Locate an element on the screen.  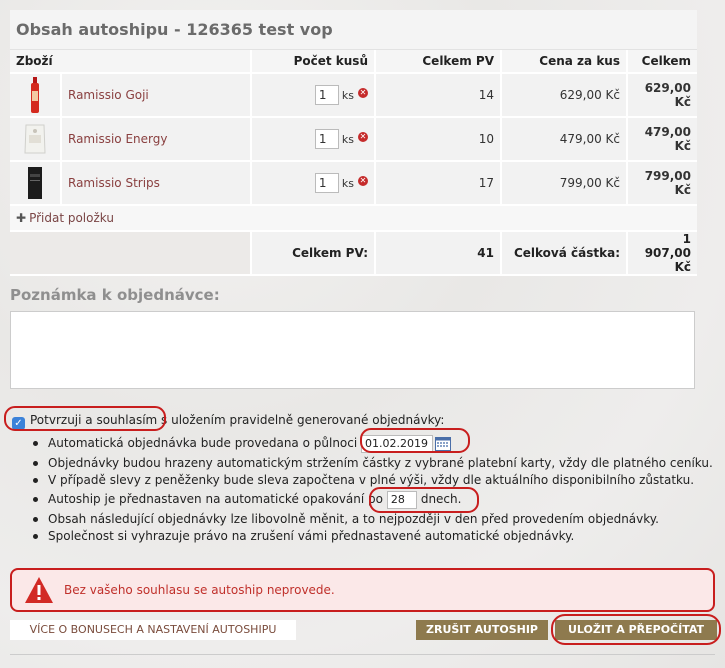
bottle-icon is located at coordinates (35, 95).